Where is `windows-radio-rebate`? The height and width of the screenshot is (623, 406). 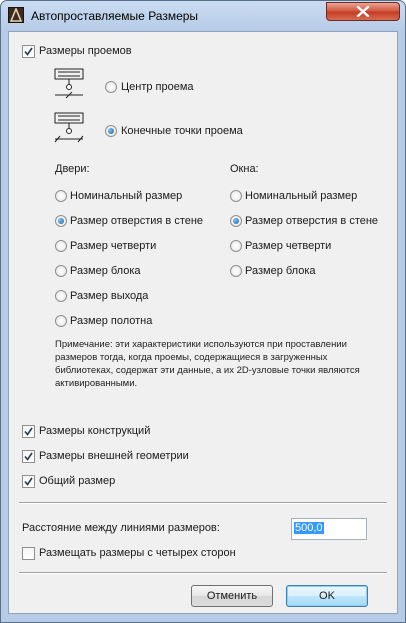
windows-radio-rebate is located at coordinates (236, 246).